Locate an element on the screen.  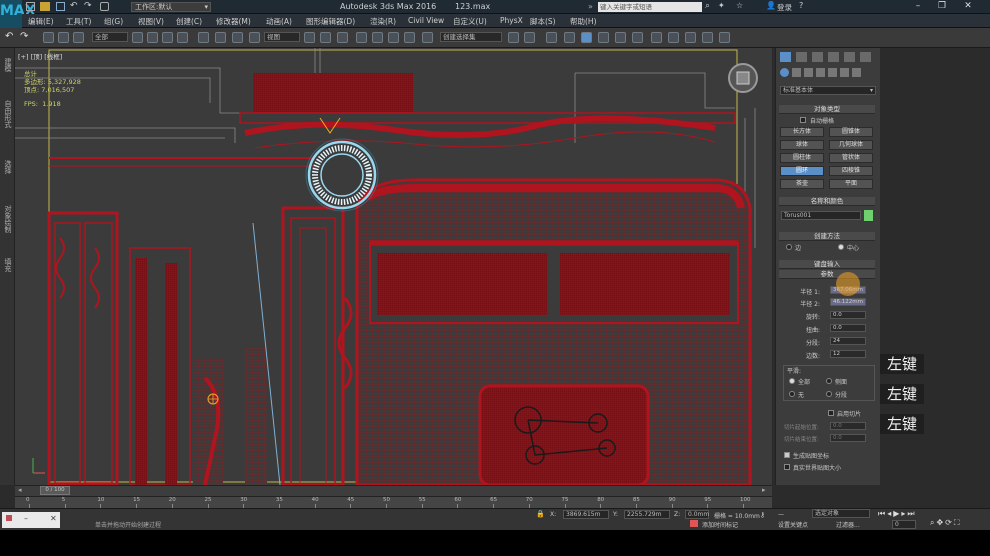
parameters-header: 参数 is located at coordinates (827, 274).